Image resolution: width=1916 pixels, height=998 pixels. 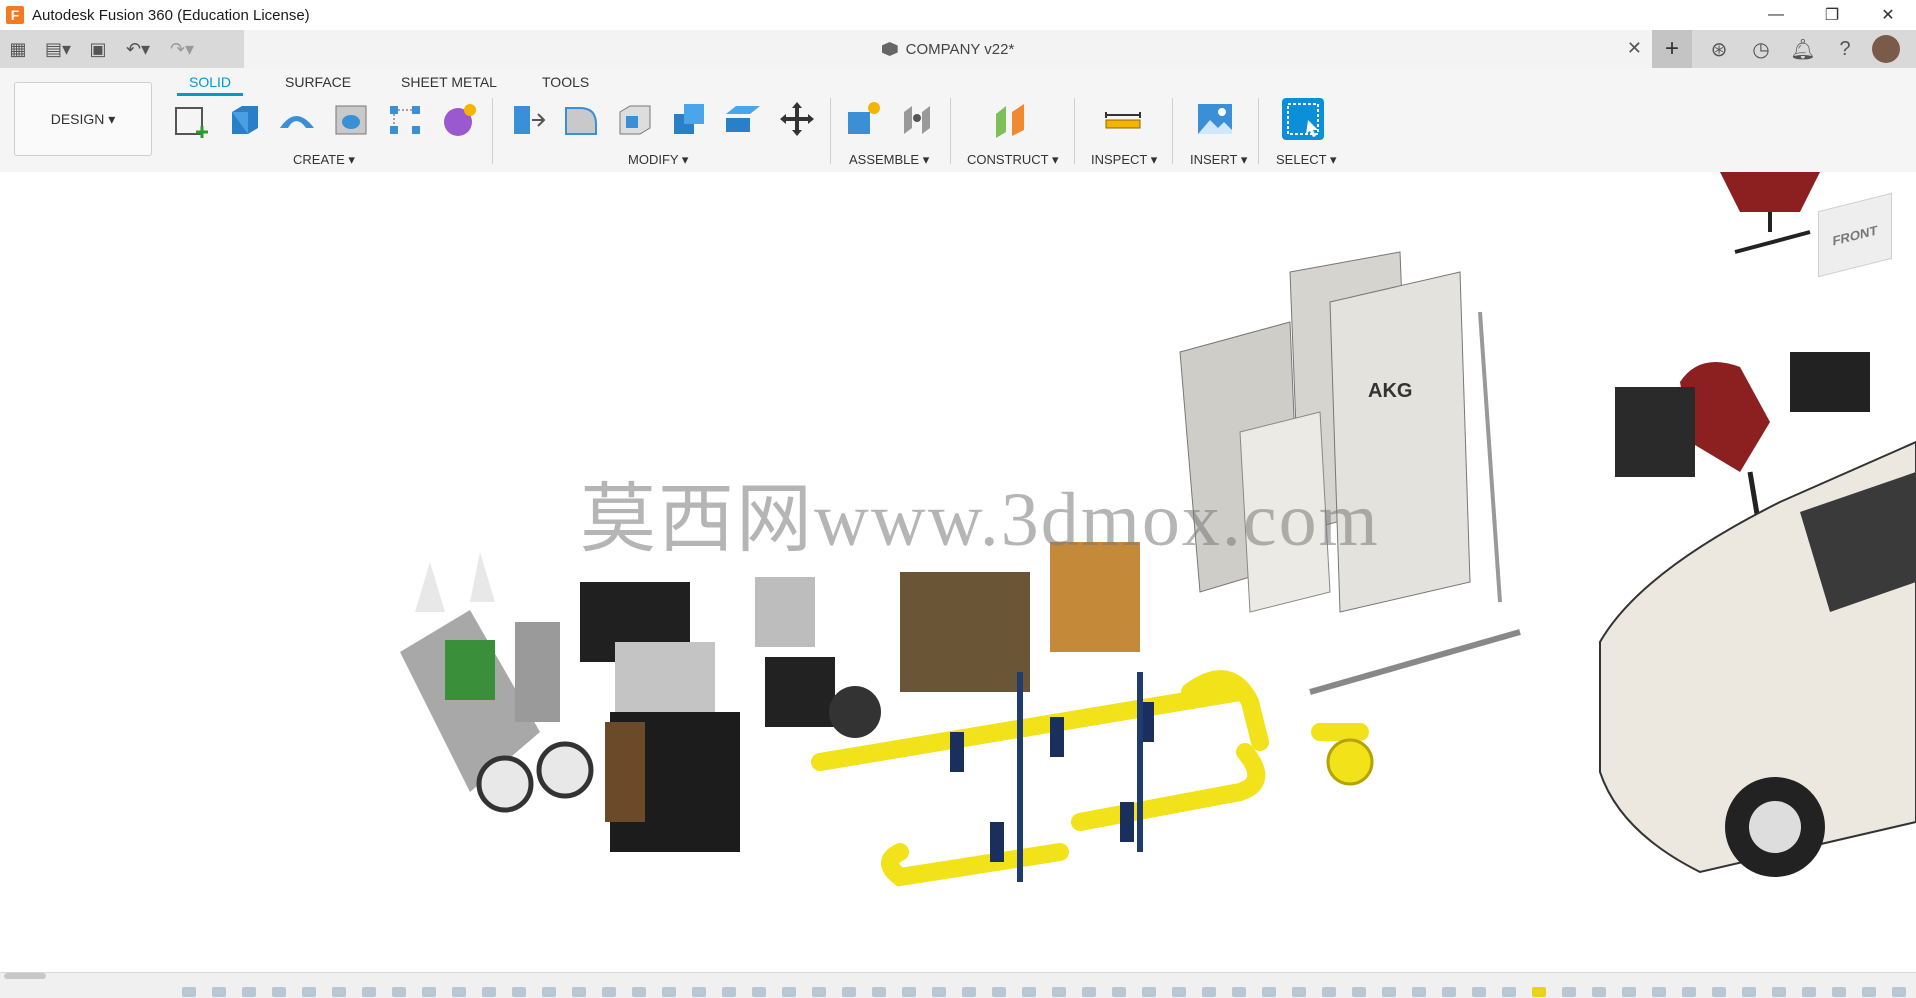 I want to click on notifications-bell-icon: 🔔︎, so click(x=1803, y=49).